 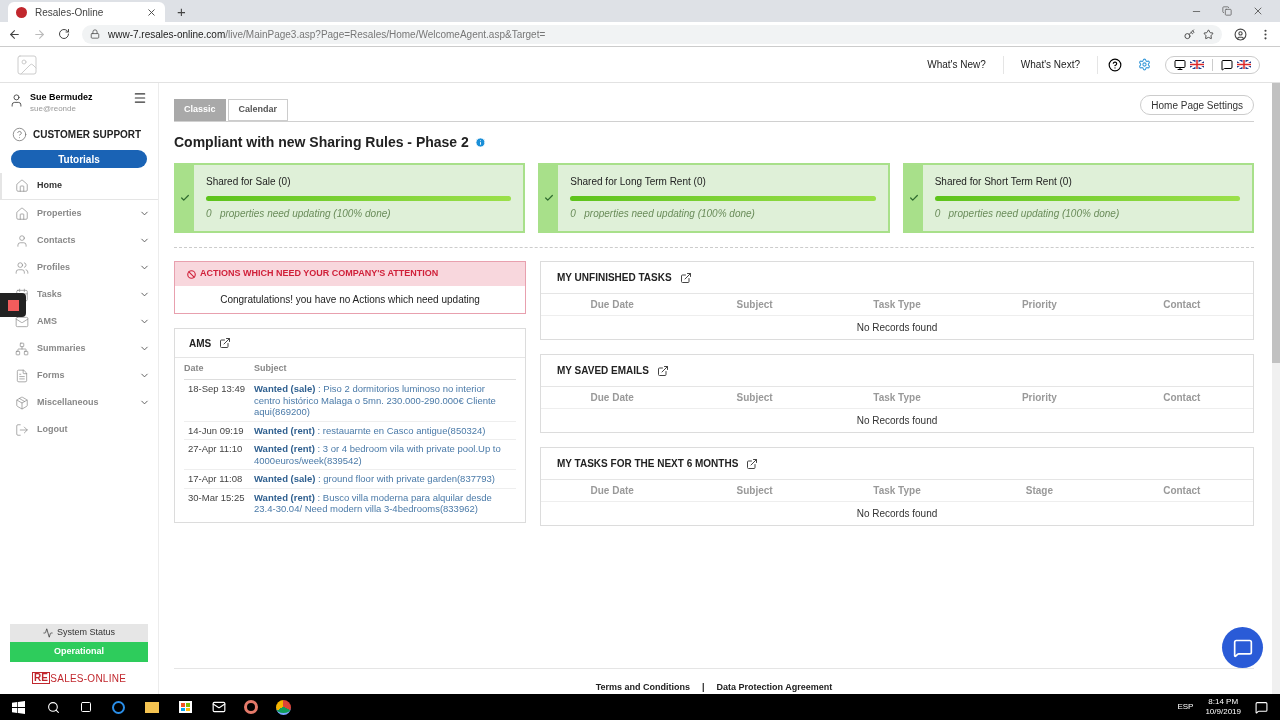 What do you see at coordinates (374, 430) in the screenshot?
I see `message-link: Wanted (rent) : restauarnte en Casco antigue(850324)` at bounding box center [374, 430].